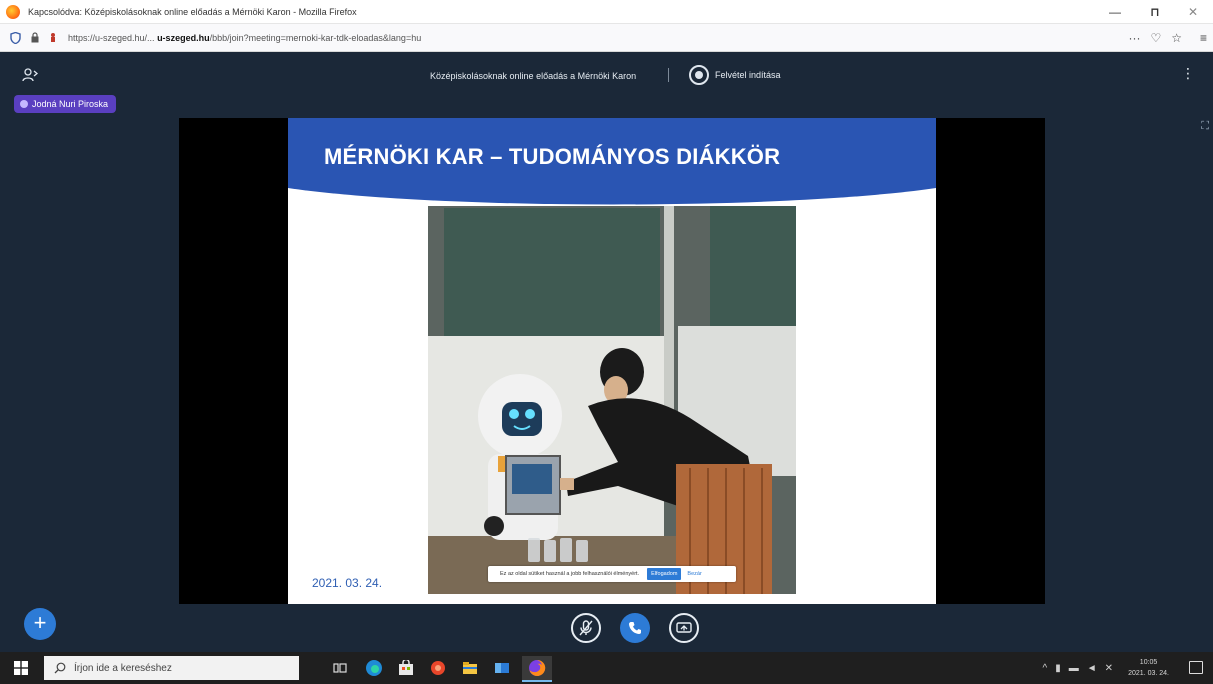 The image size is (1213, 684). Describe the element at coordinates (699, 75) in the screenshot. I see `record-icon` at that location.